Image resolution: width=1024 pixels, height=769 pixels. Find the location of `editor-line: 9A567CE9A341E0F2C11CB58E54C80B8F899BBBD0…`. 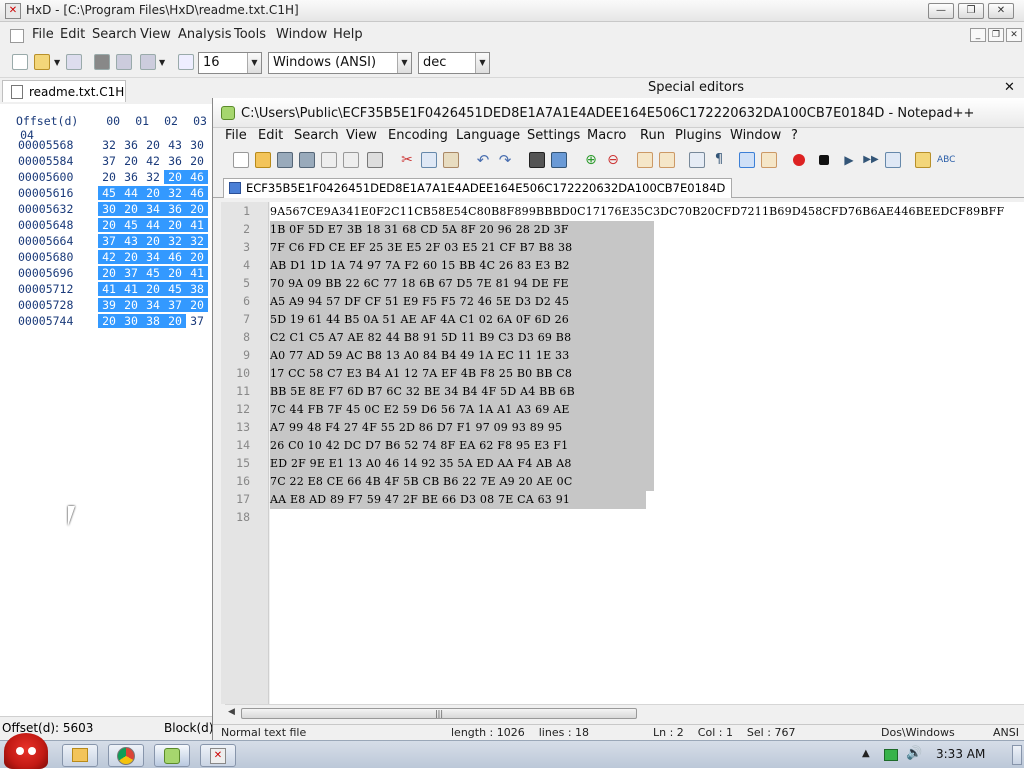

editor-line: 9A567CE9A341E0F2C11CB58E54C80B8F899BBBD0… is located at coordinates (647, 212).